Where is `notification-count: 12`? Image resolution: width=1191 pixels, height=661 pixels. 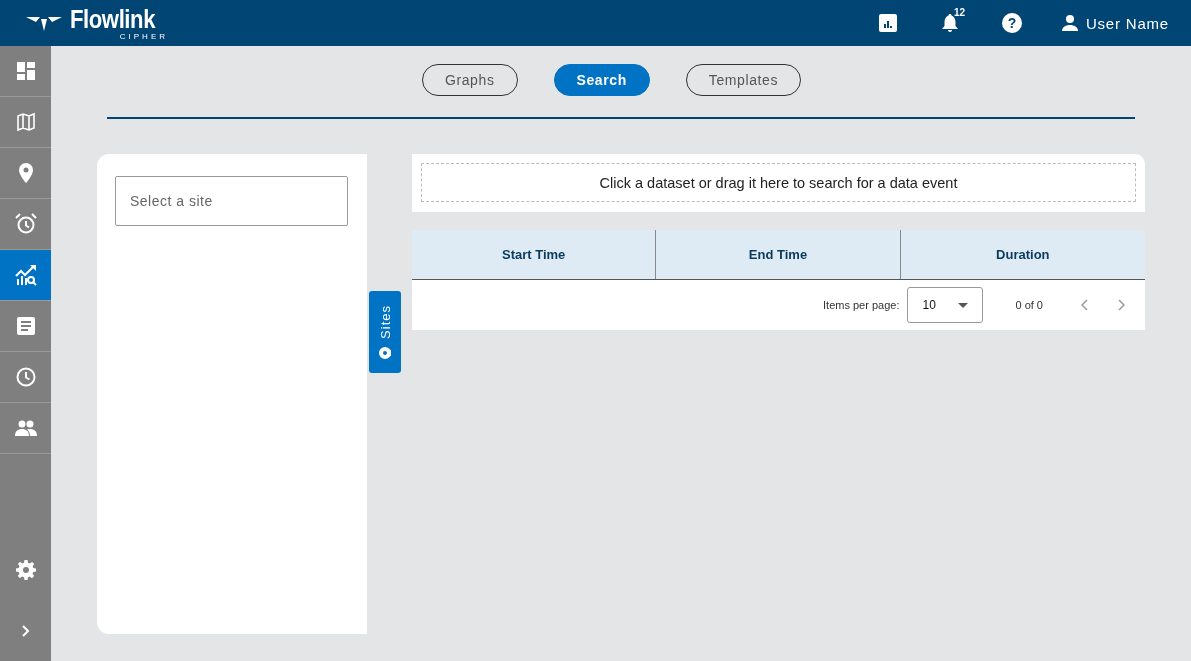 notification-count: 12 is located at coordinates (959, 12).